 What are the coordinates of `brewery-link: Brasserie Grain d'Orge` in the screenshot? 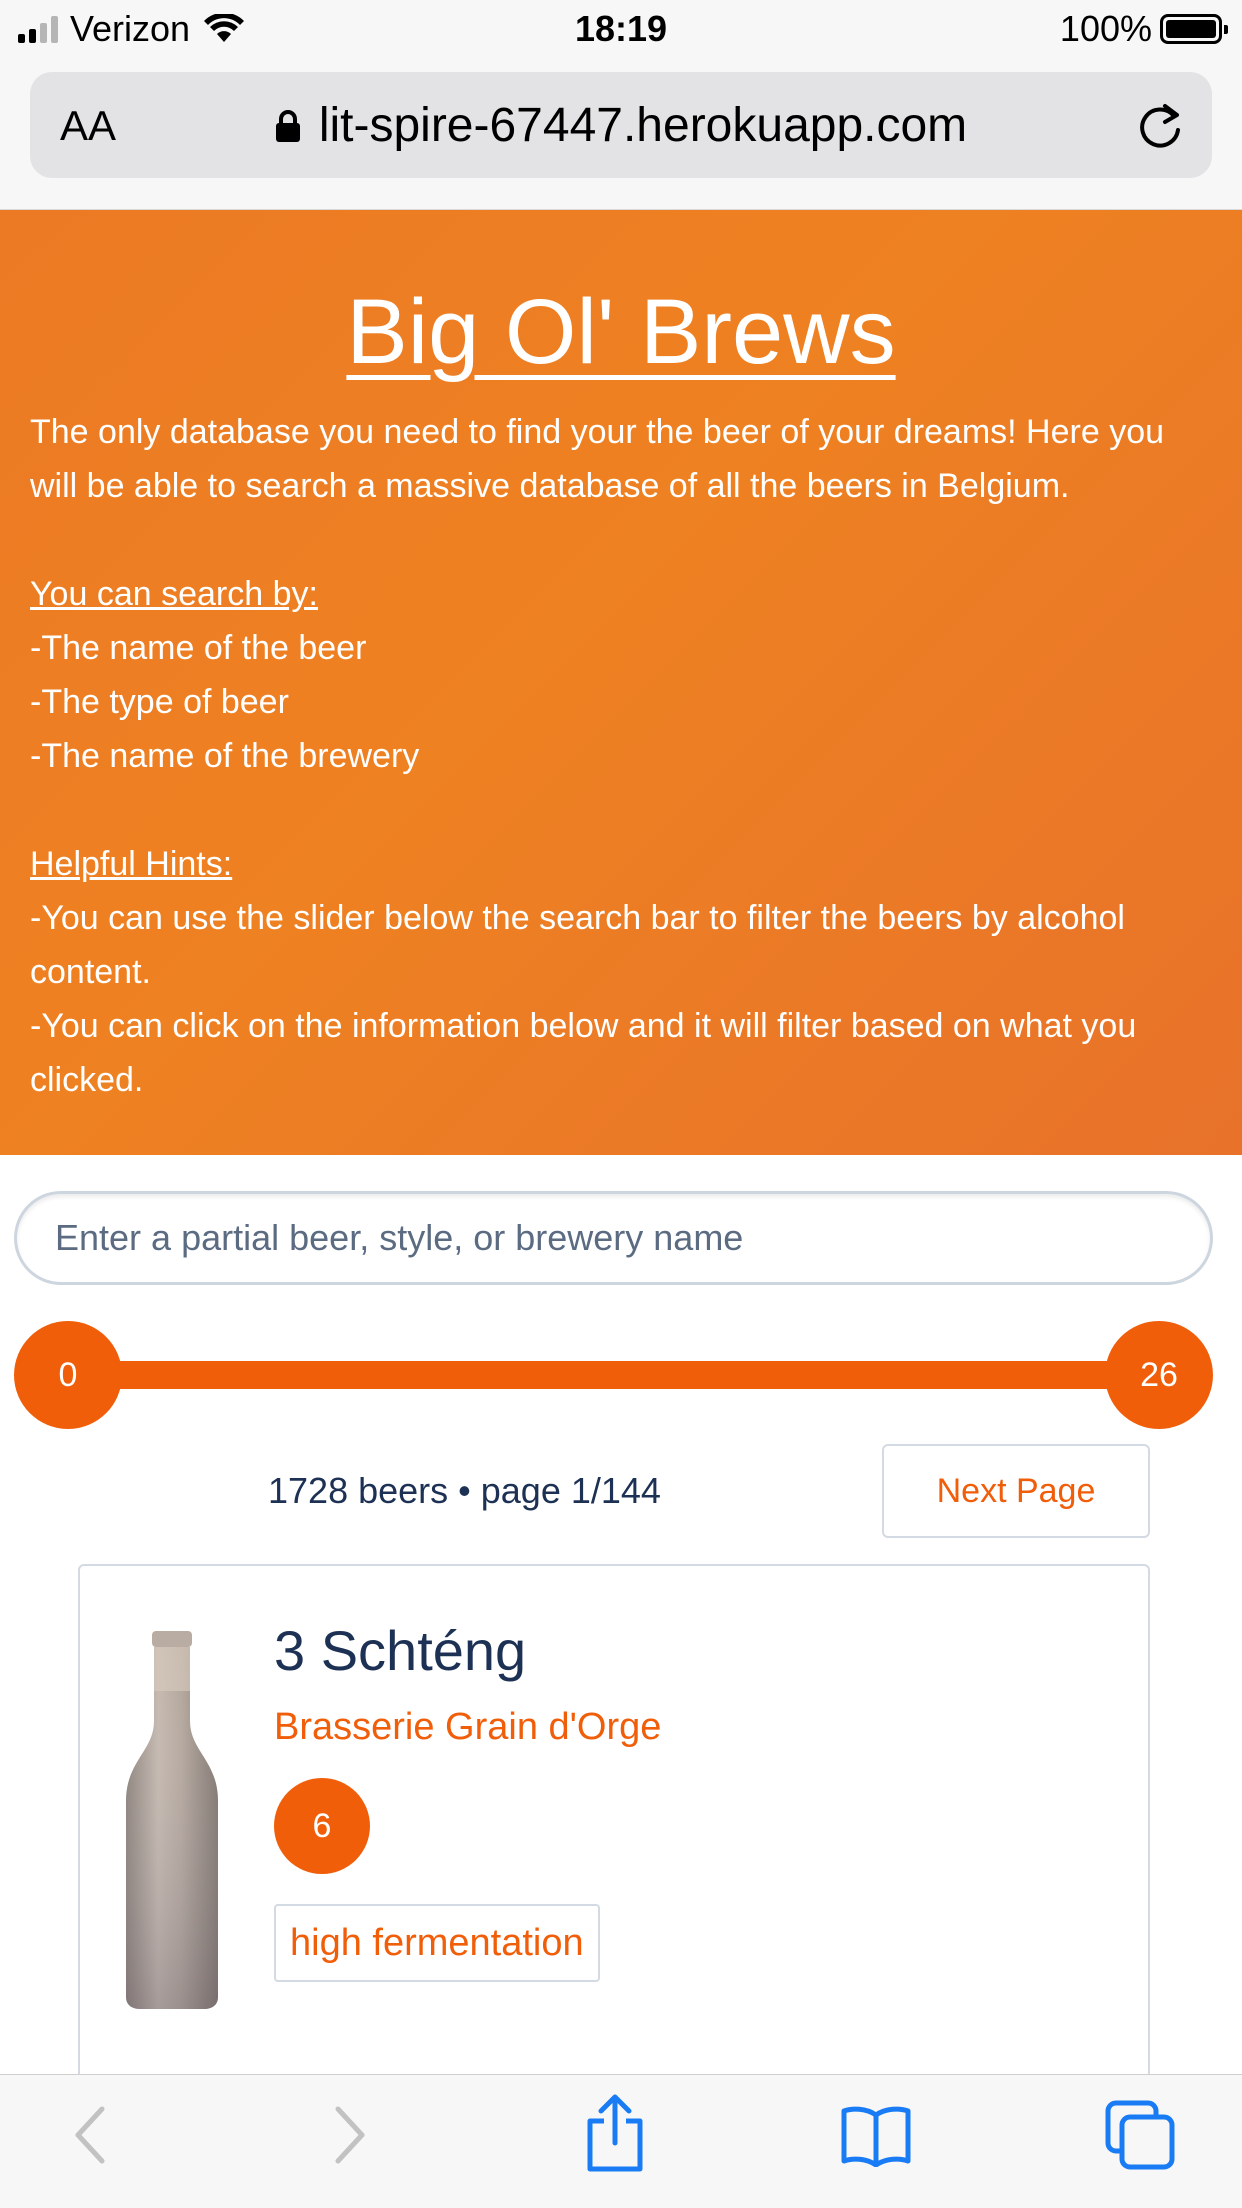 It's located at (467, 1727).